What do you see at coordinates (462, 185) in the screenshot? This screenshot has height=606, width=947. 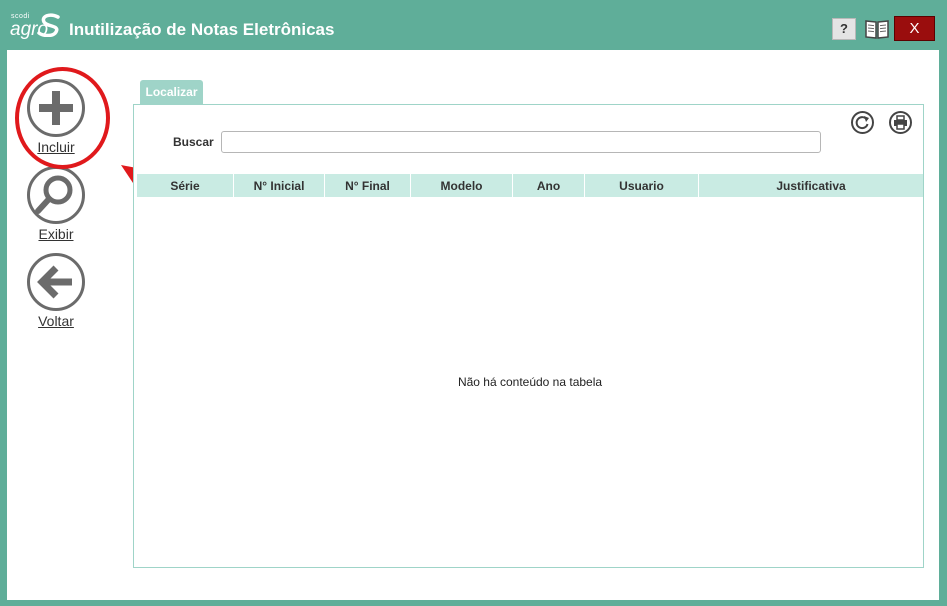 I see `column-header-modelo: Modelo` at bounding box center [462, 185].